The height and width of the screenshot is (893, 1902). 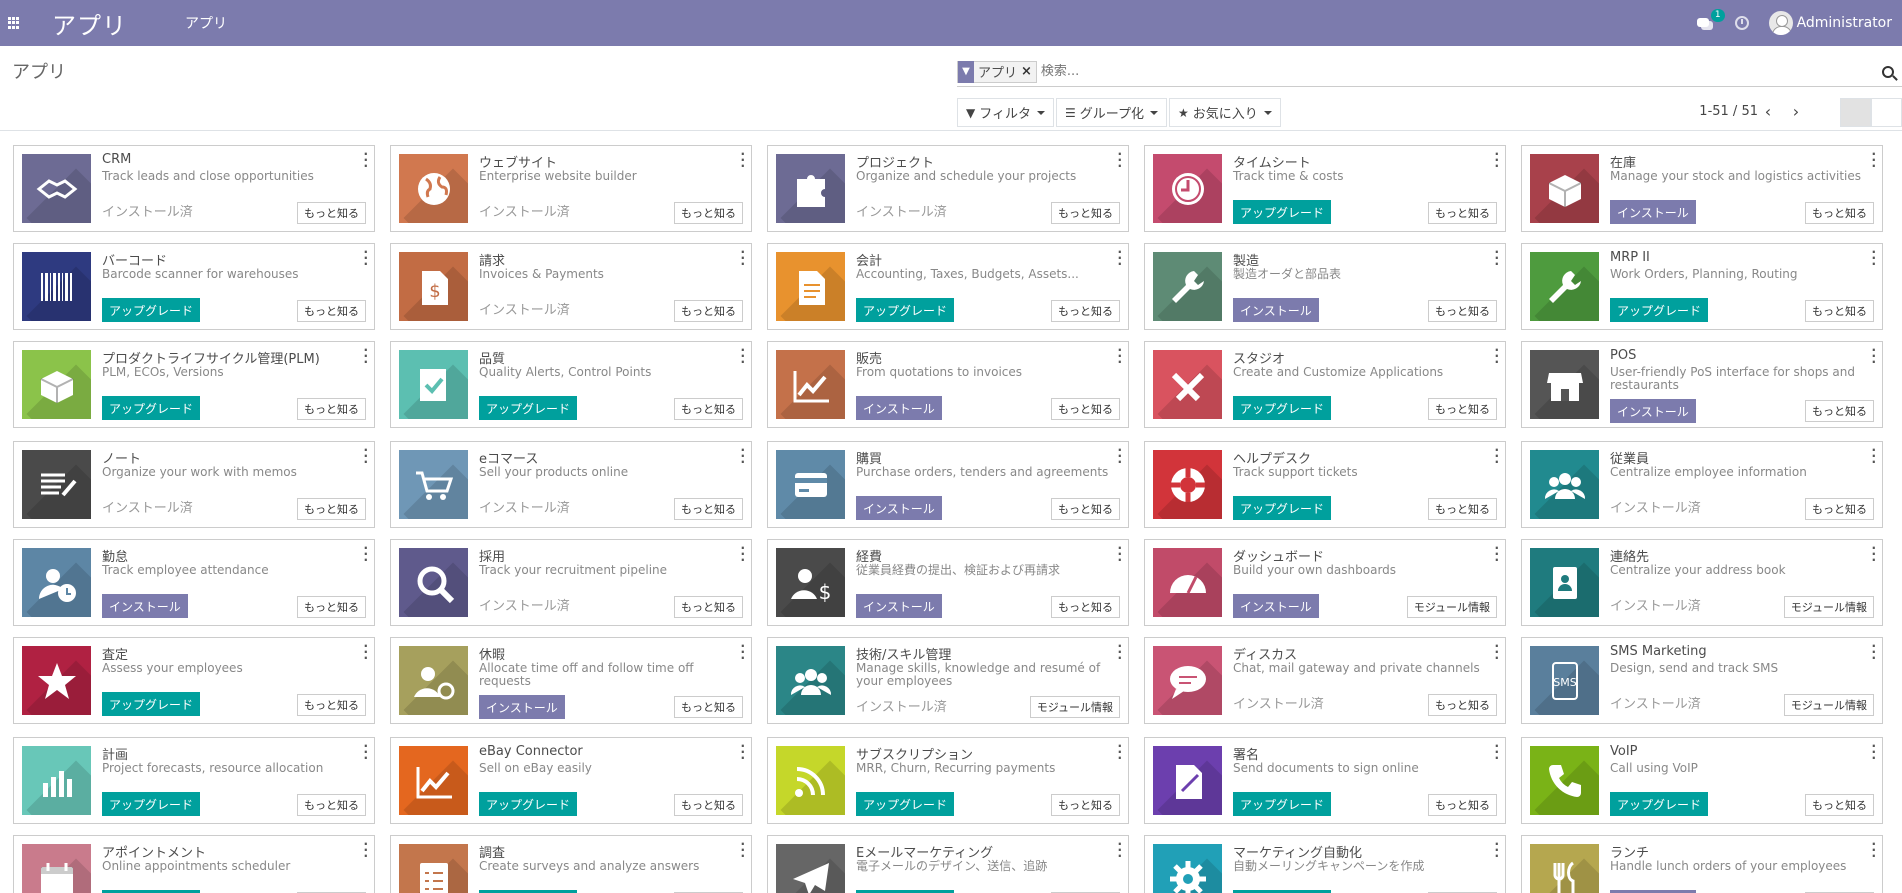 What do you see at coordinates (1780, 23) in the screenshot?
I see `user-avatar` at bounding box center [1780, 23].